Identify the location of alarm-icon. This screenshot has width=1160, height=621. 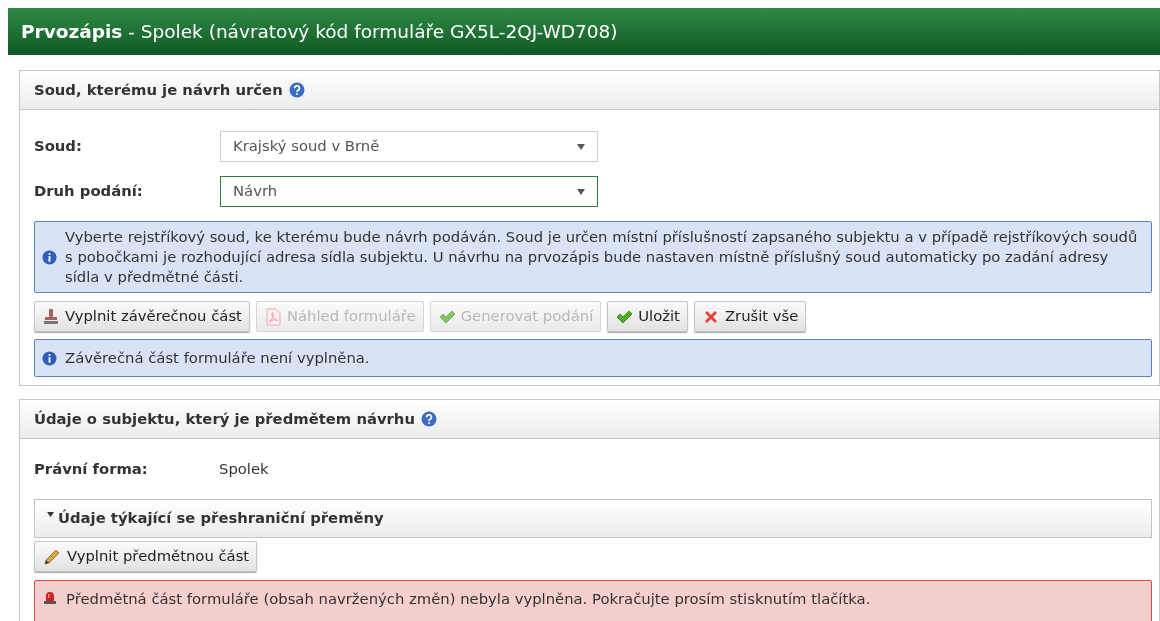
(50, 597).